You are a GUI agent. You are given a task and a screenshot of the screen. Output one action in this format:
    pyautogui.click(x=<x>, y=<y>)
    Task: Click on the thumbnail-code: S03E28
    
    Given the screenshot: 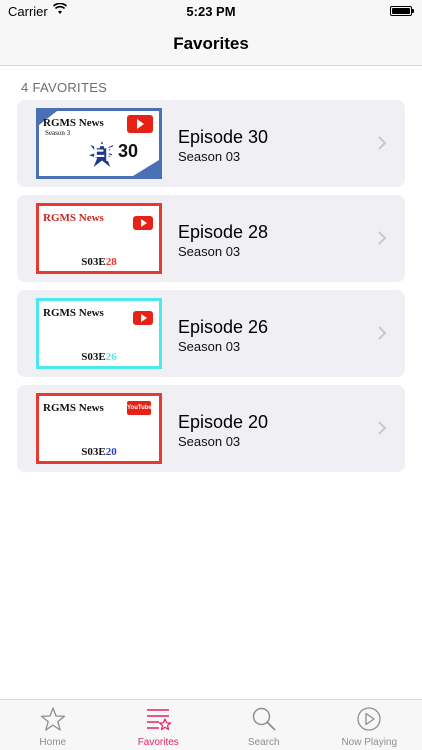 What is the action you would take?
    pyautogui.click(x=99, y=262)
    